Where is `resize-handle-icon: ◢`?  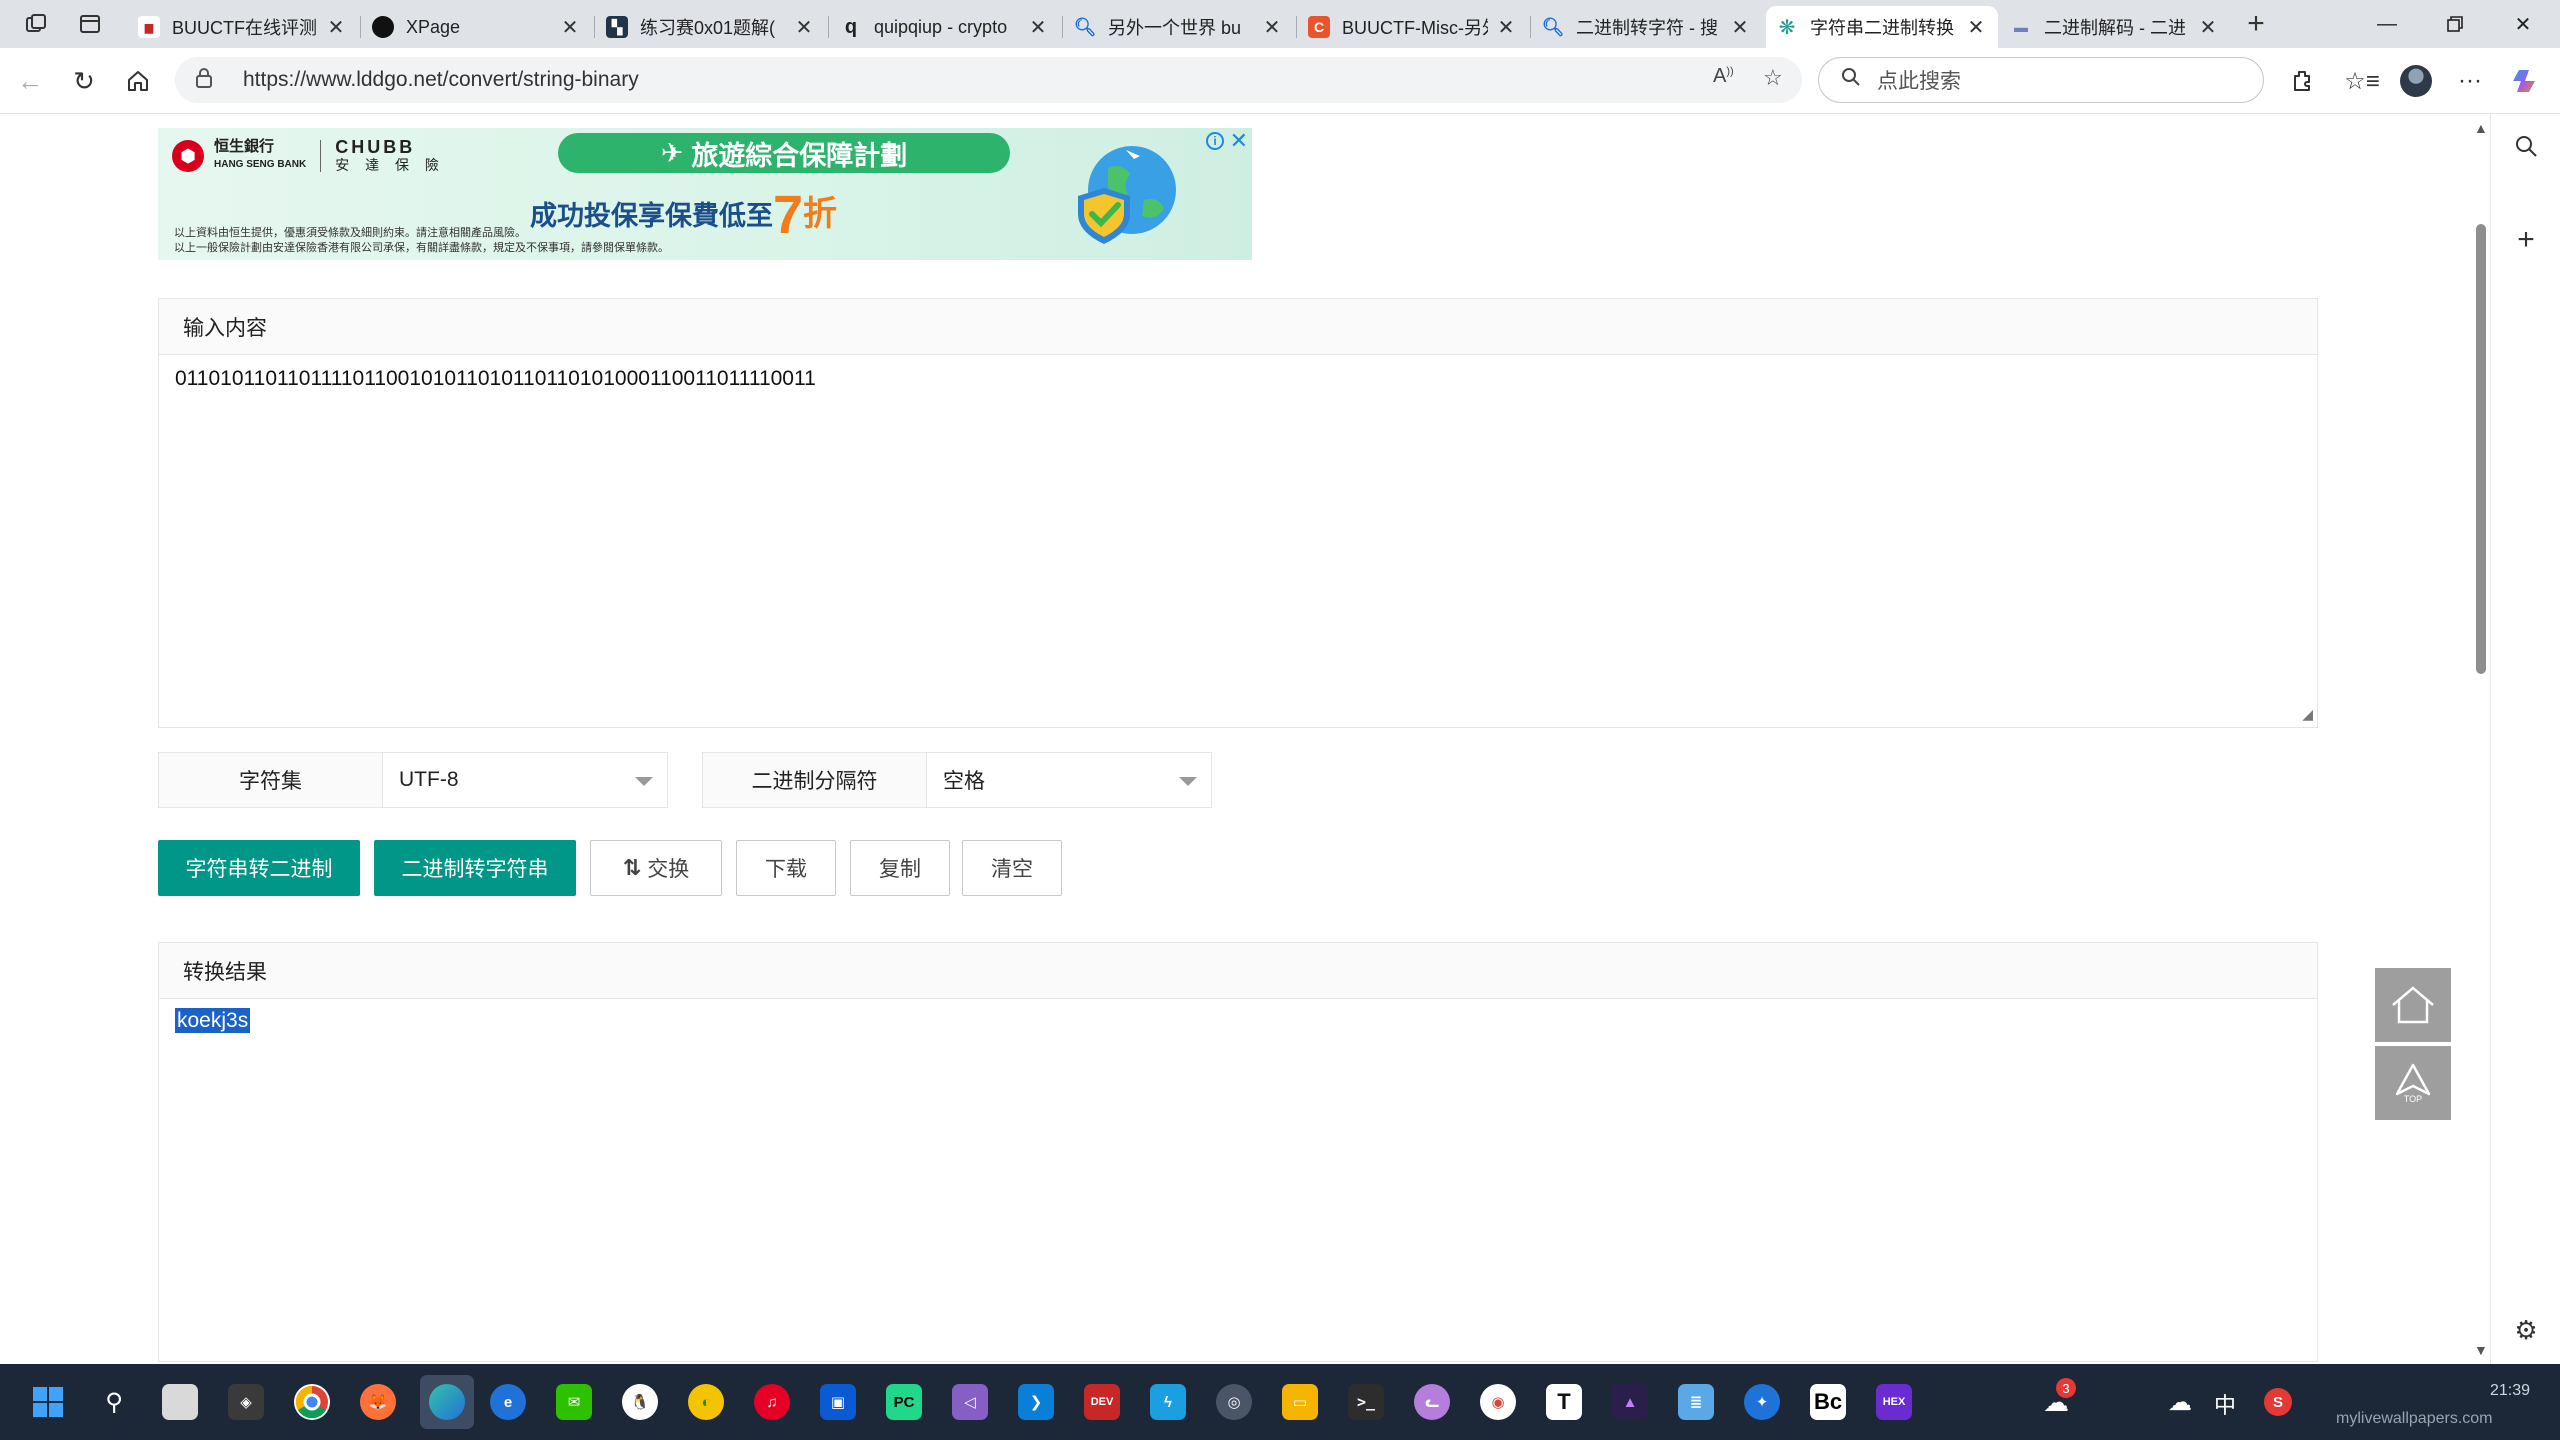 resize-handle-icon: ◢ is located at coordinates (2307, 714).